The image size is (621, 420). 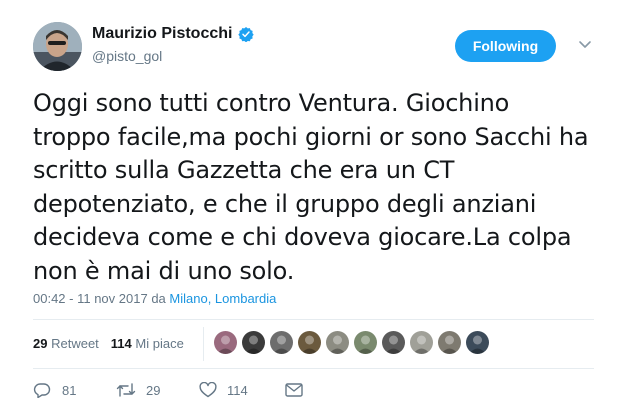 I want to click on like-stat-count: 114, so click(x=121, y=343).